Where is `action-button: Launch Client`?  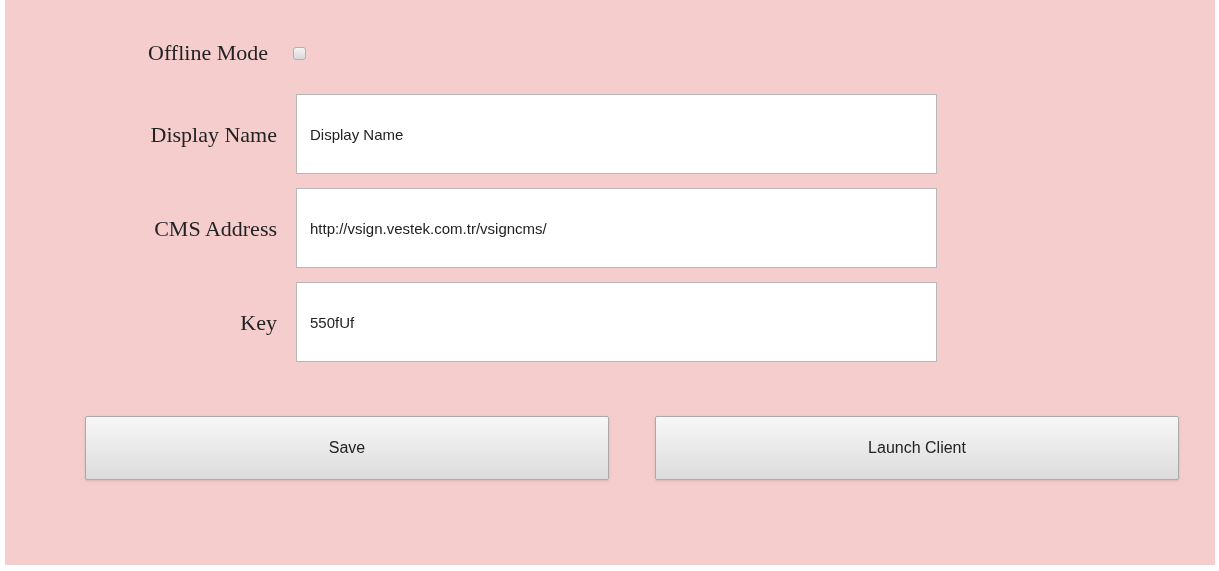
action-button: Launch Client is located at coordinates (917, 448).